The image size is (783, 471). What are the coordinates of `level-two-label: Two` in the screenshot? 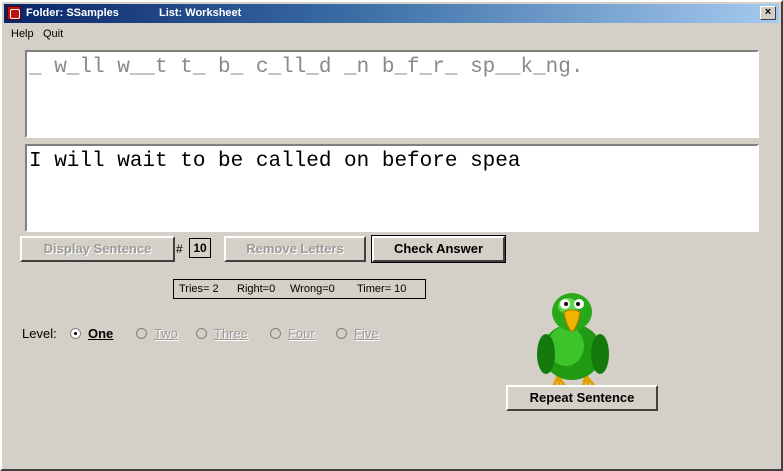 It's located at (166, 333).